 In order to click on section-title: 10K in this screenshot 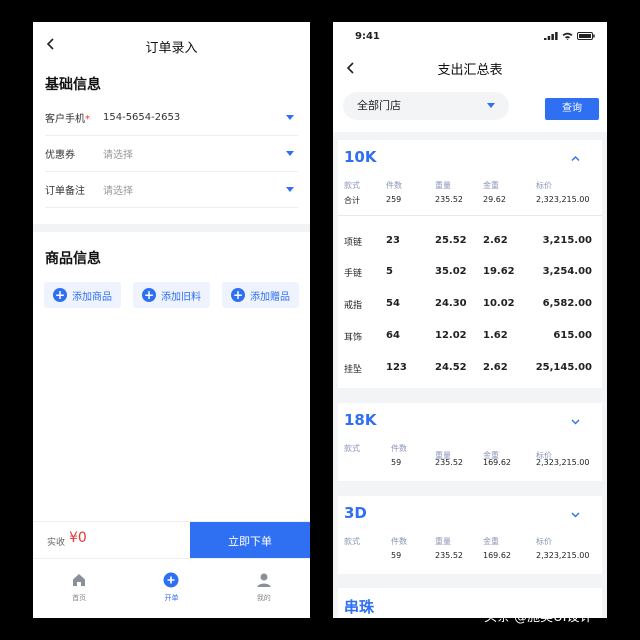, I will do `click(360, 157)`.